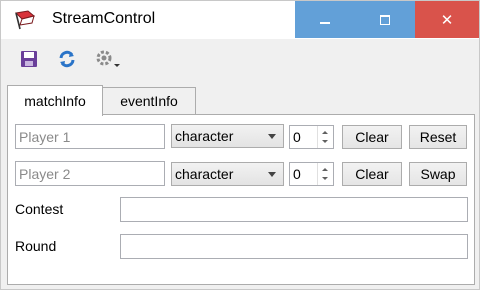 This screenshot has height=290, width=480. I want to click on tab-strip: matchInfo eventInfo, so click(240, 99).